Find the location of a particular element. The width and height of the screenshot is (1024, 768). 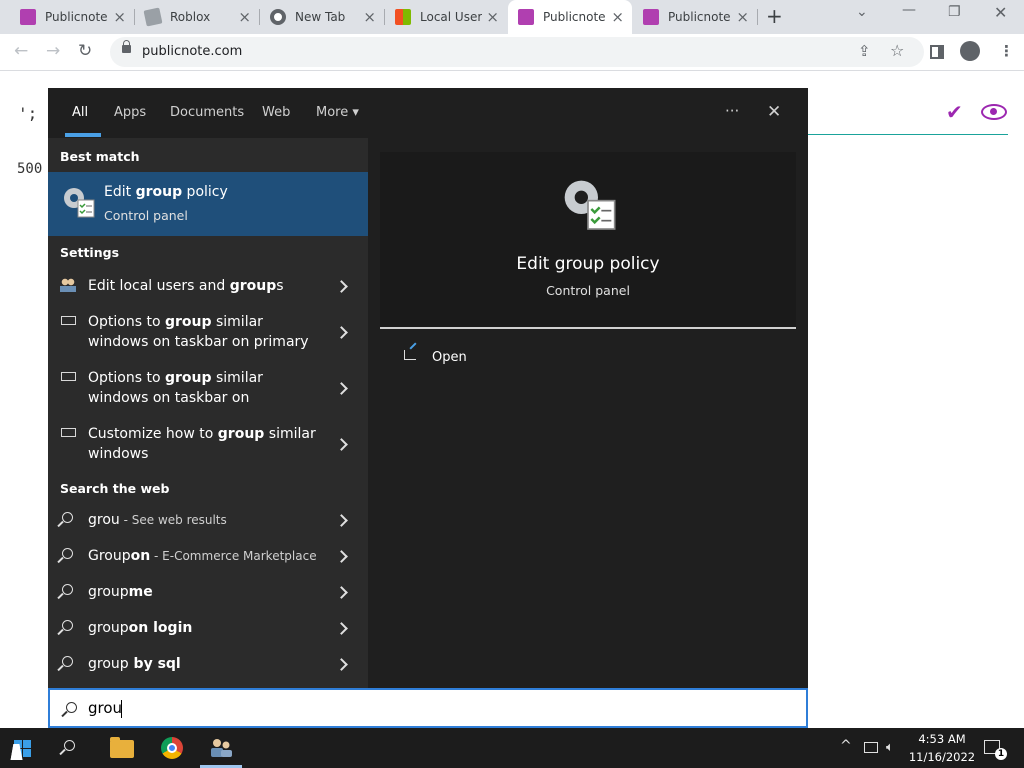

checkmark-icon: ✔ is located at coordinates (954, 112).